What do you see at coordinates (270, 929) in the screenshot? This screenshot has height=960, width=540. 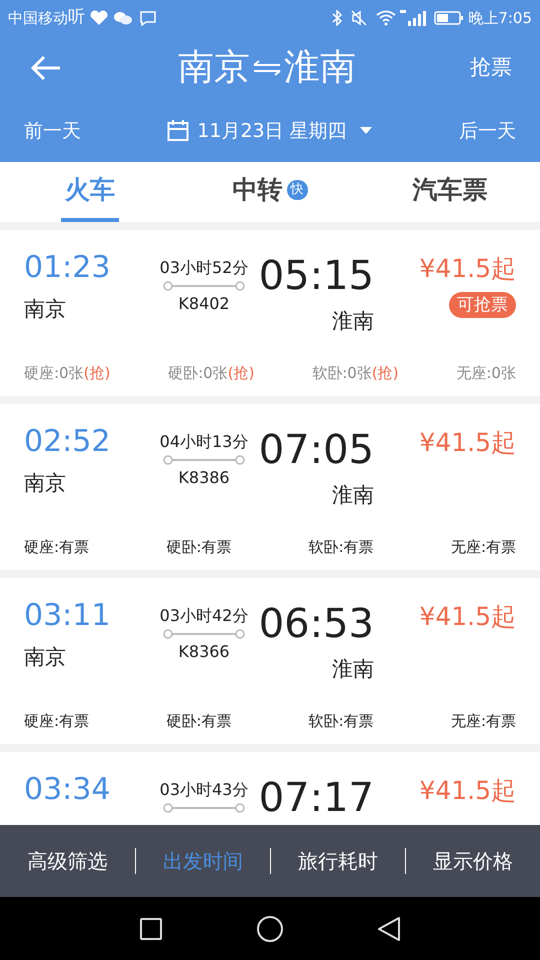 I see `home-icon` at bounding box center [270, 929].